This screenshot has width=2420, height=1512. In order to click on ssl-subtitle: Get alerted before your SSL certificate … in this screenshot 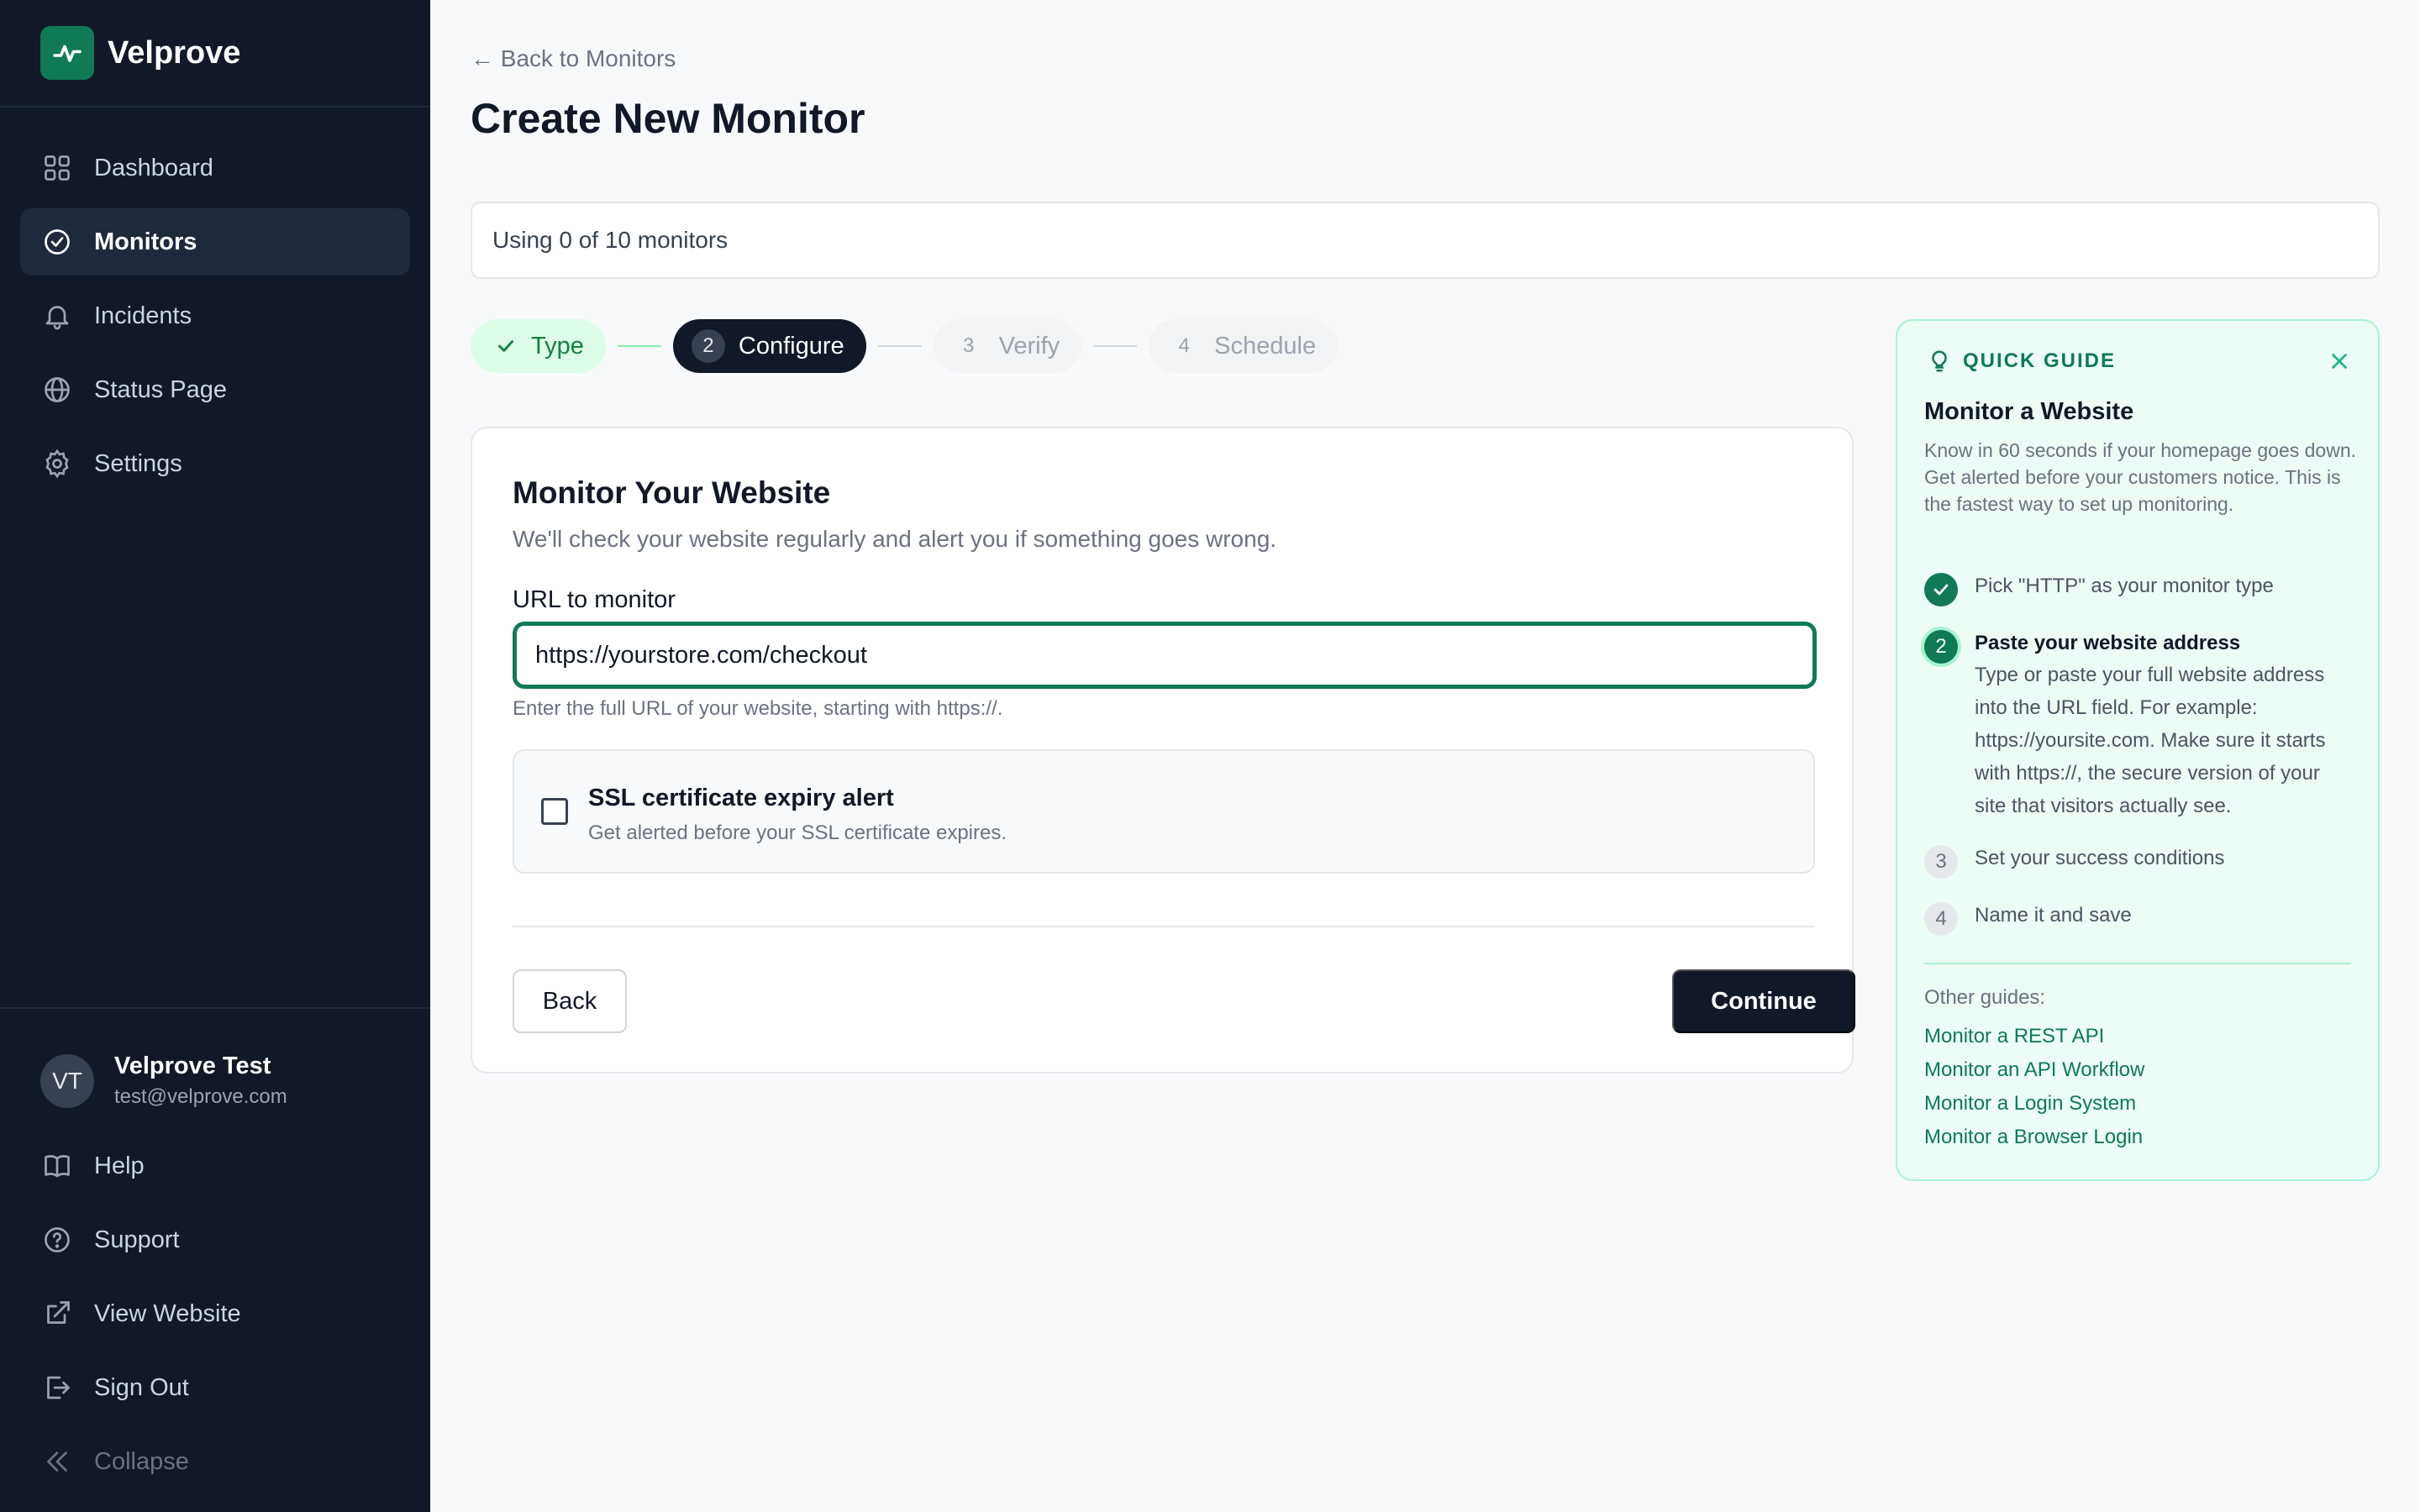, I will do `click(797, 833)`.